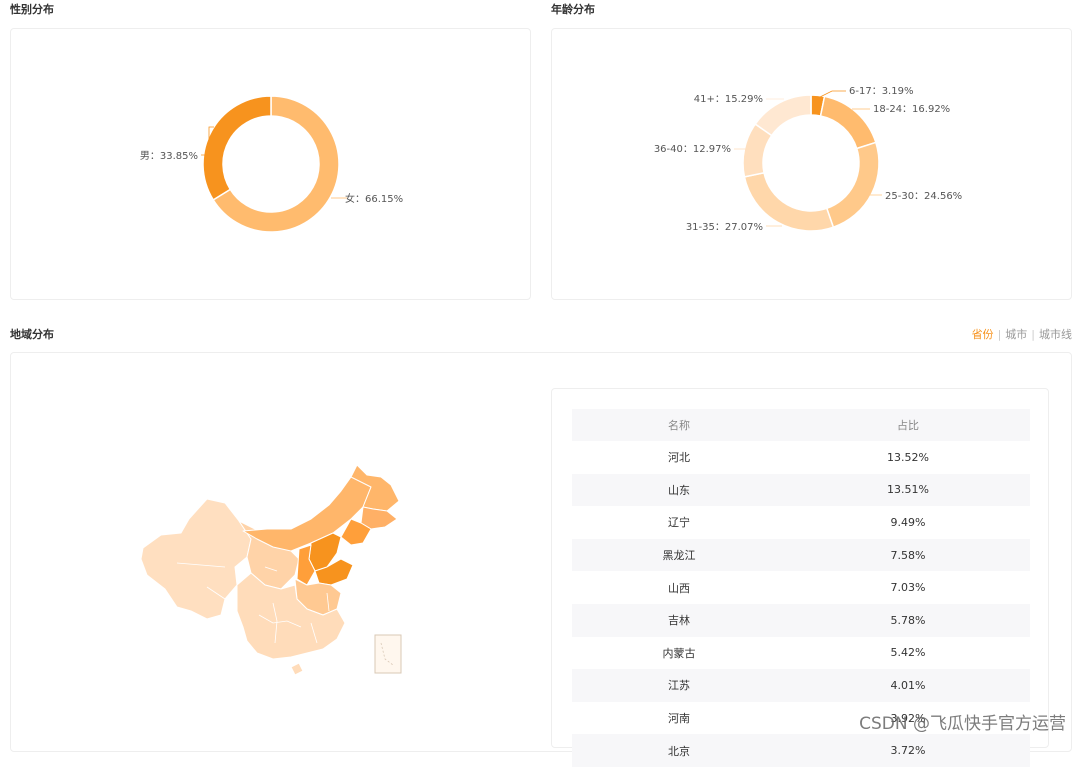 The height and width of the screenshot is (767, 1080). What do you see at coordinates (196, 559) in the screenshot?
I see `map-region-west` at bounding box center [196, 559].